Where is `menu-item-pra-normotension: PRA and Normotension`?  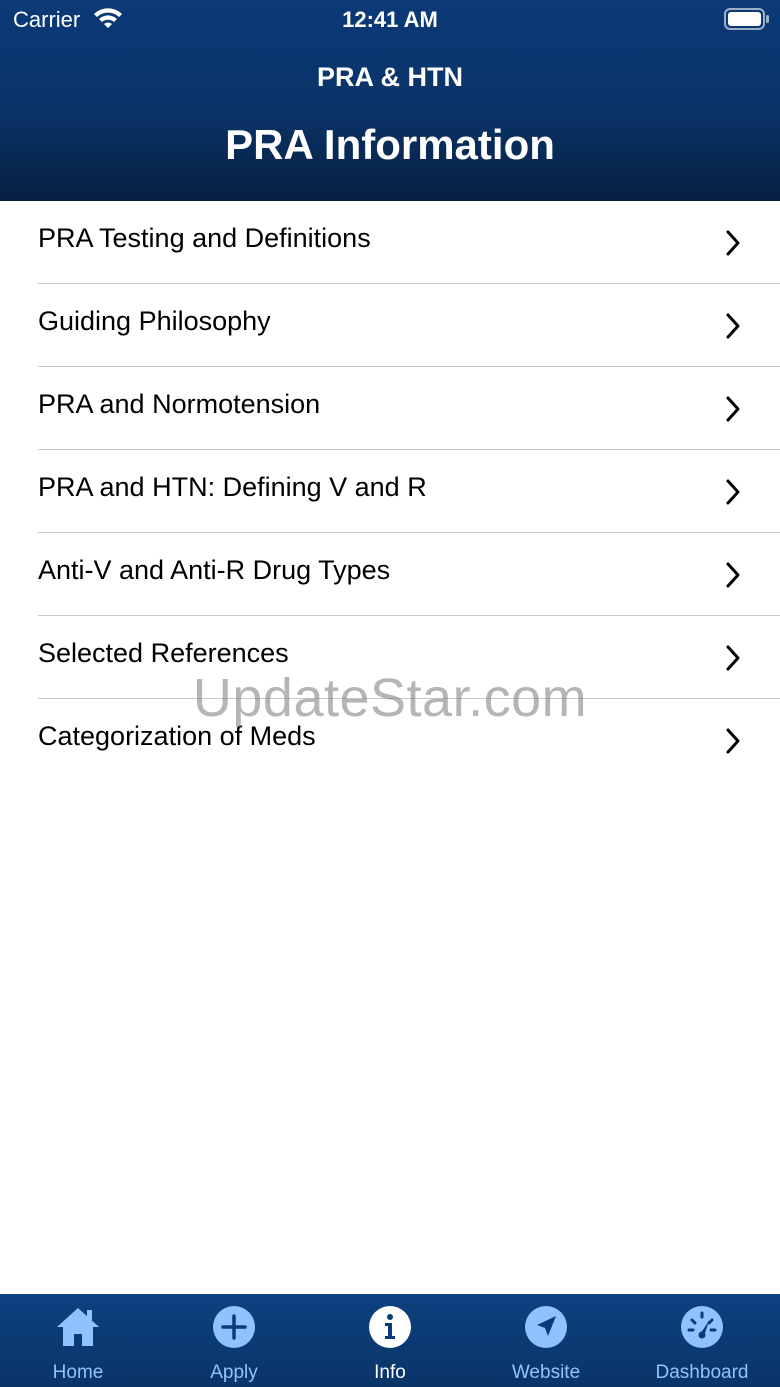
menu-item-pra-normotension: PRA and Normotension is located at coordinates (390, 408).